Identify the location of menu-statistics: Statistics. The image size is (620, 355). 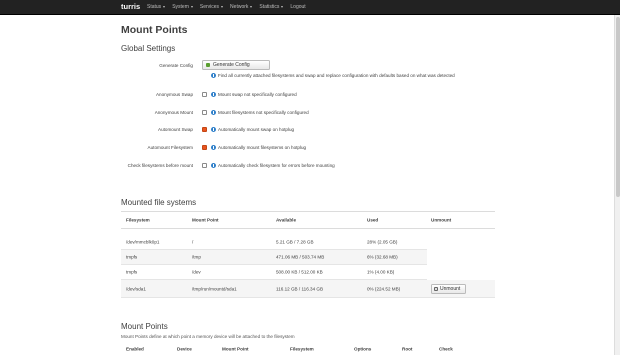
(271, 7).